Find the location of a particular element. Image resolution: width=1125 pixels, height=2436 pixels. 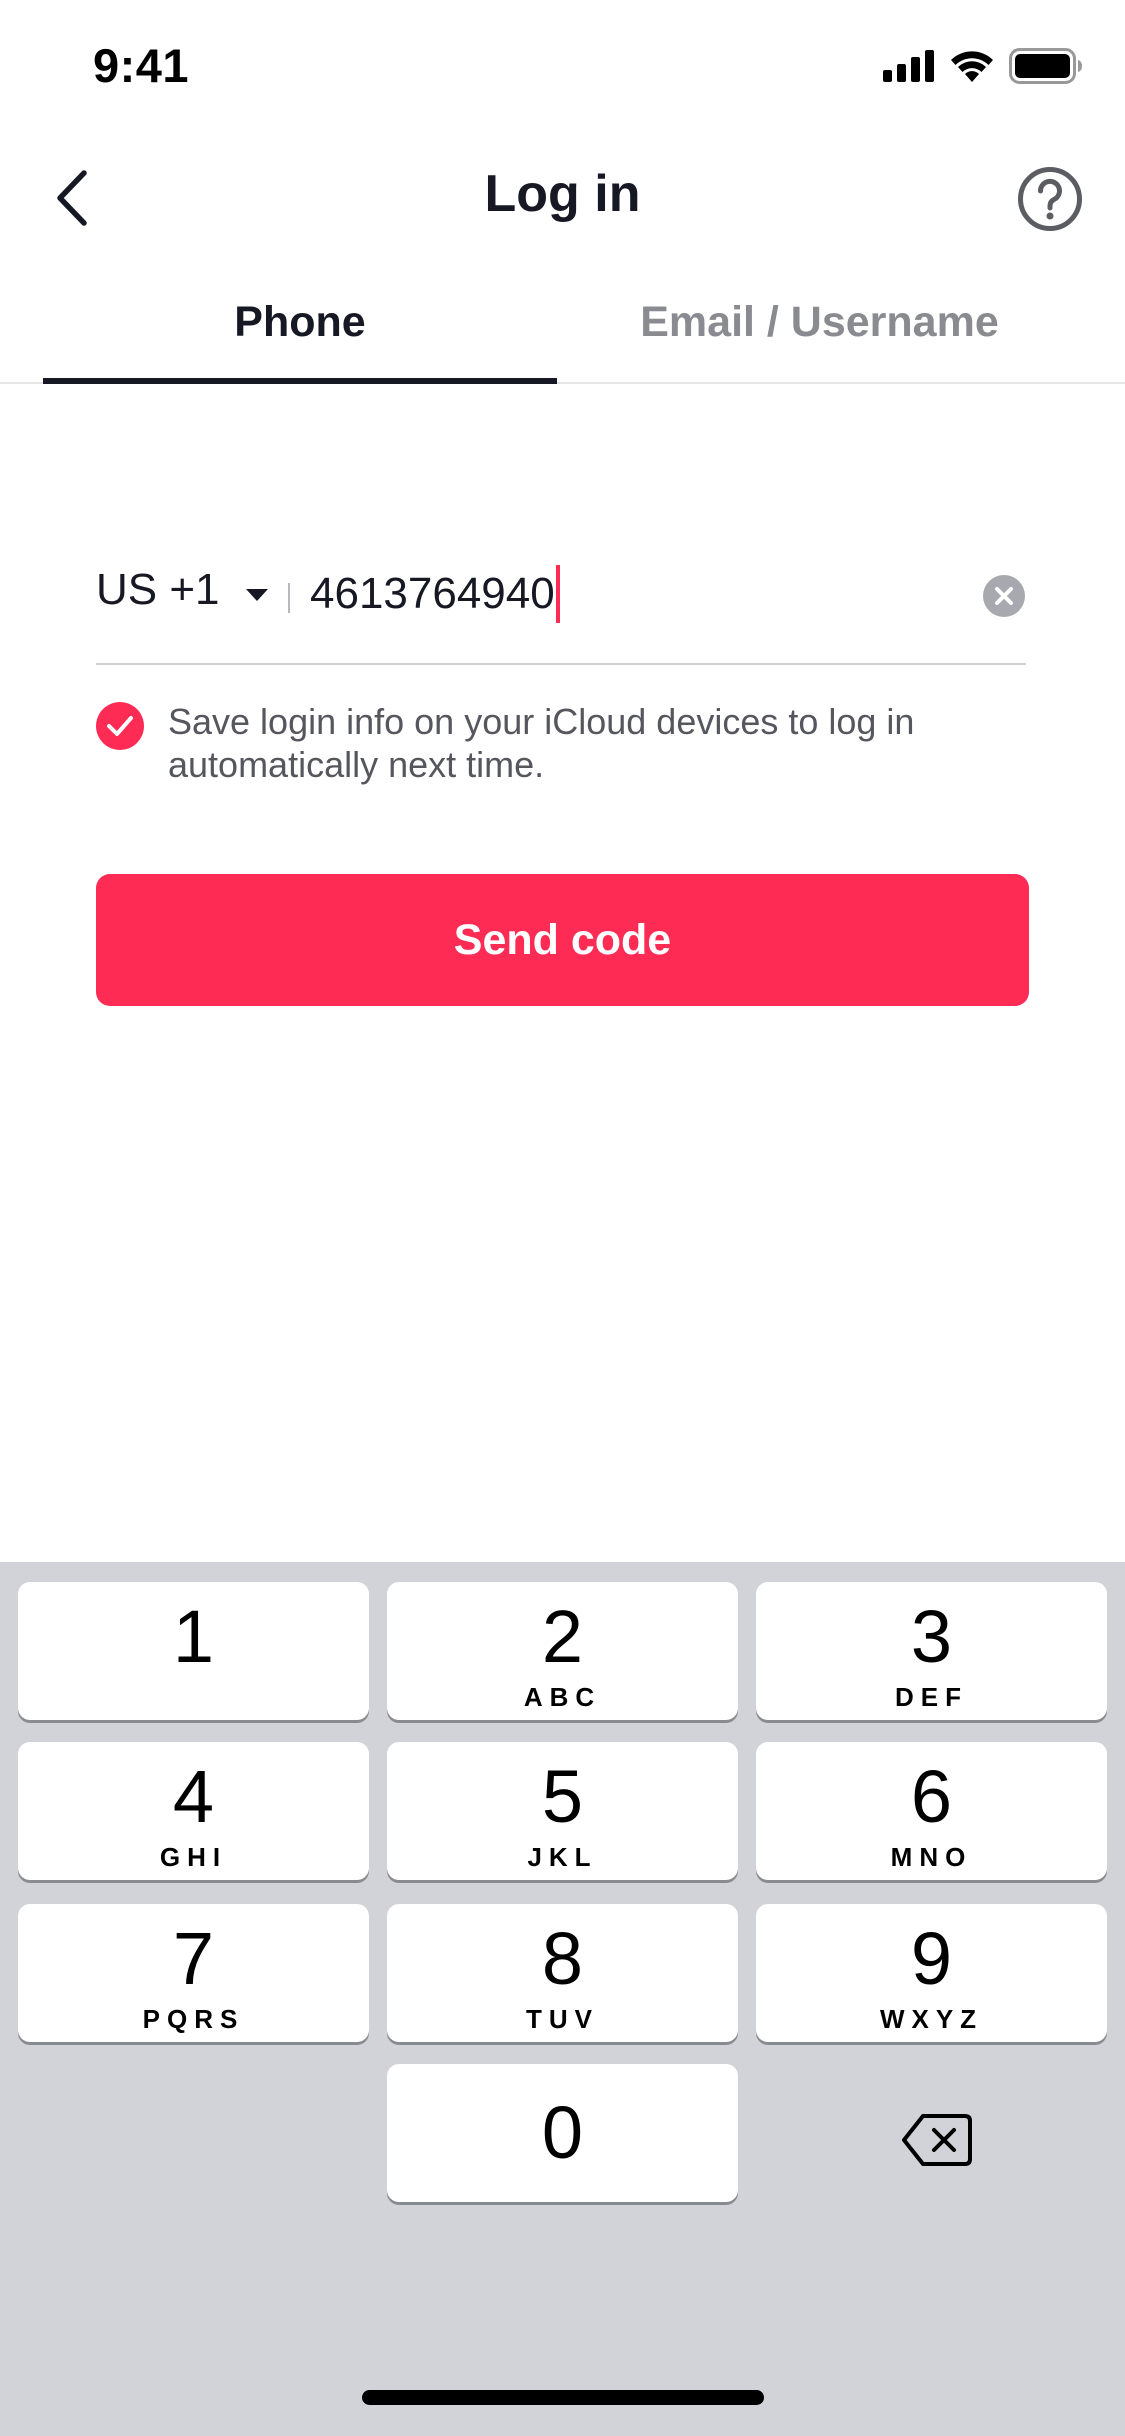

key-letters: MNO is located at coordinates (931, 1857).